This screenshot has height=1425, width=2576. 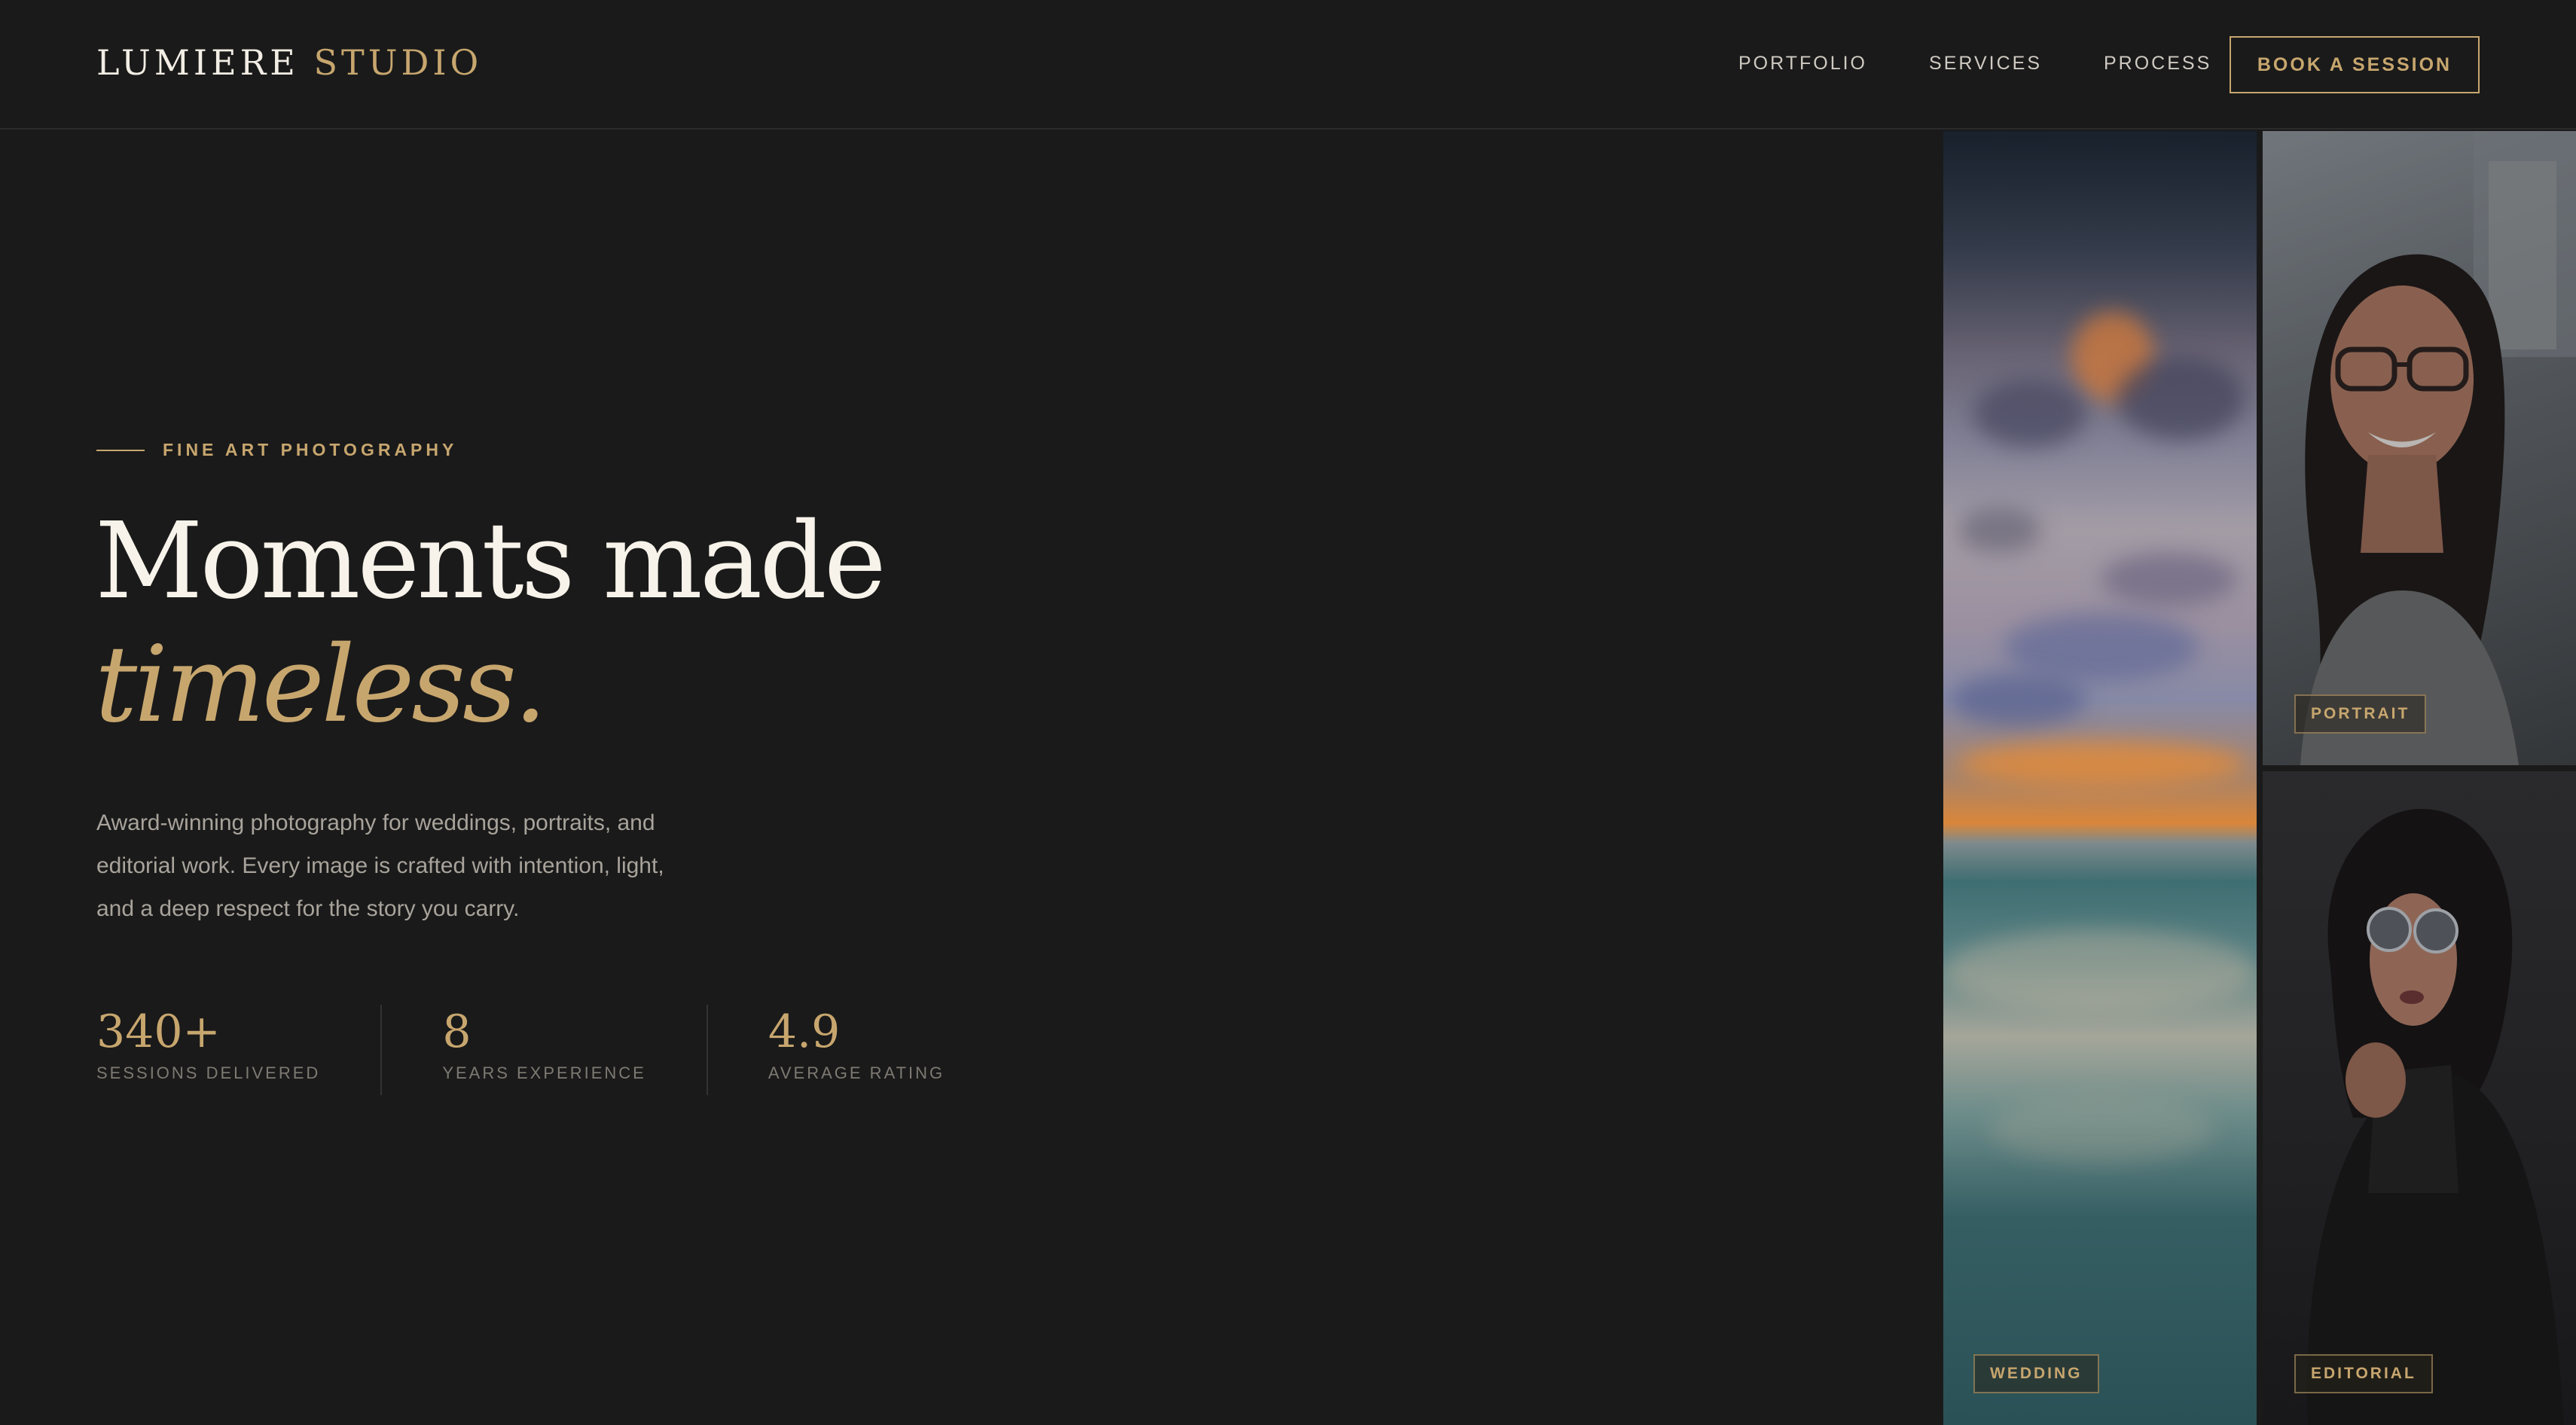 I want to click on eyebrow-text: FINE ART PHOTOGRAPHY, so click(x=311, y=449).